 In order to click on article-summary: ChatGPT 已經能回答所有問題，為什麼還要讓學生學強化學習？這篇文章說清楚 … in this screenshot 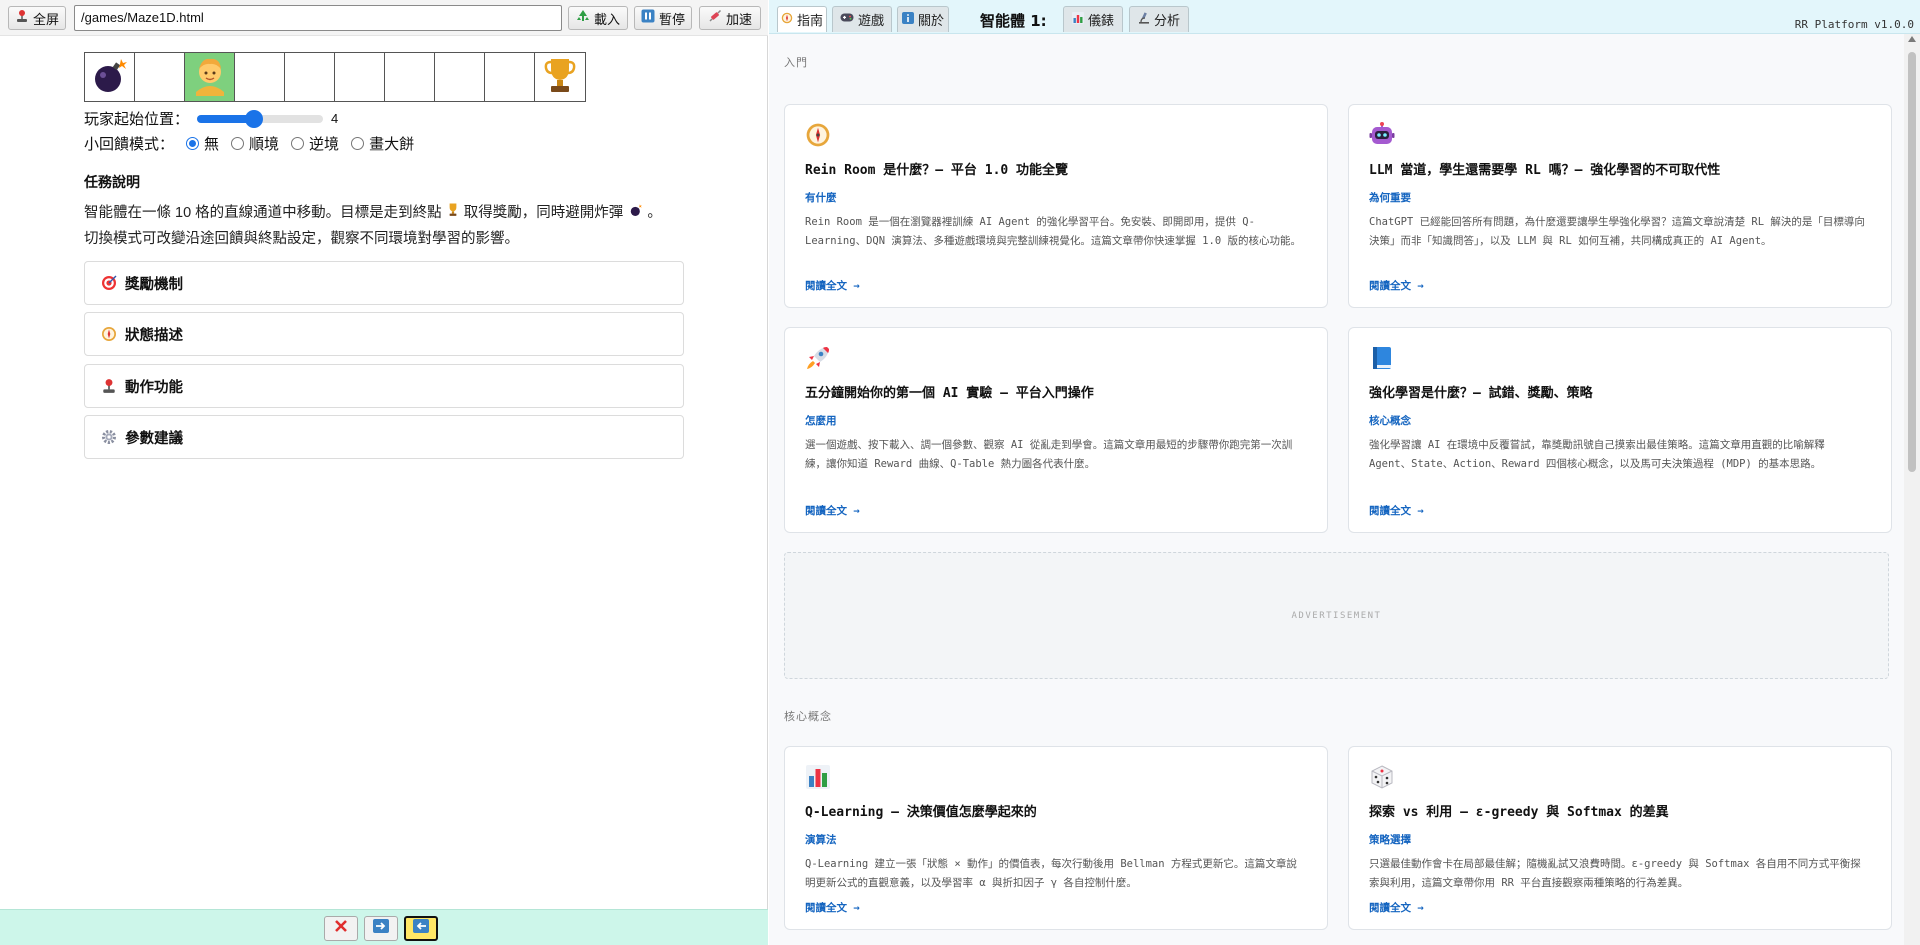, I will do `click(1617, 231)`.